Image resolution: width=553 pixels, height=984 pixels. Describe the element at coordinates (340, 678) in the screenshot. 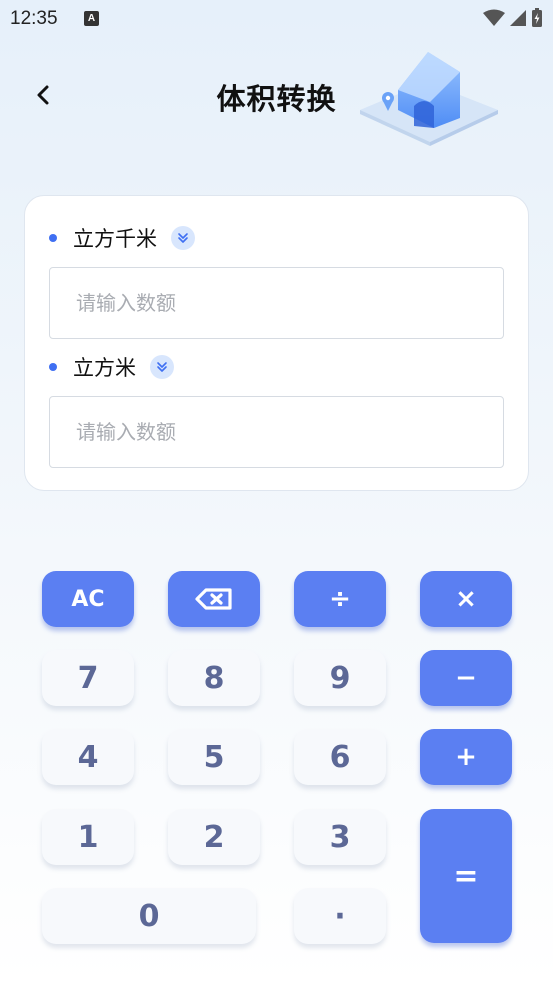

I see `digit-9-button: 9` at that location.